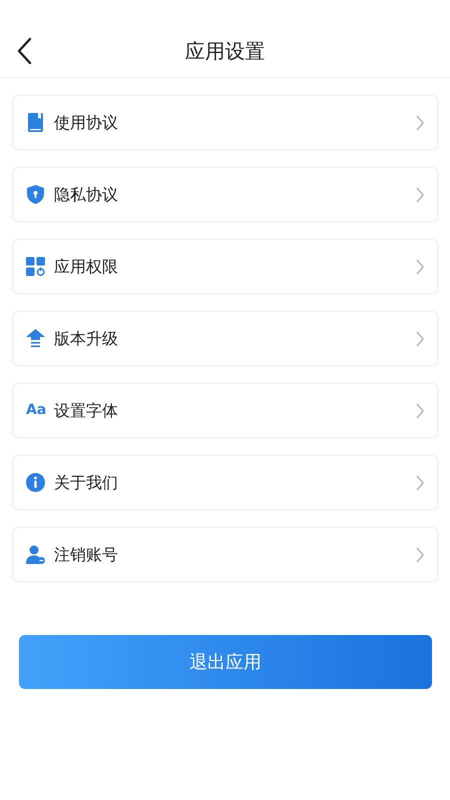 The width and height of the screenshot is (450, 800). What do you see at coordinates (225, 554) in the screenshot?
I see `settings-item: 注销账号` at bounding box center [225, 554].